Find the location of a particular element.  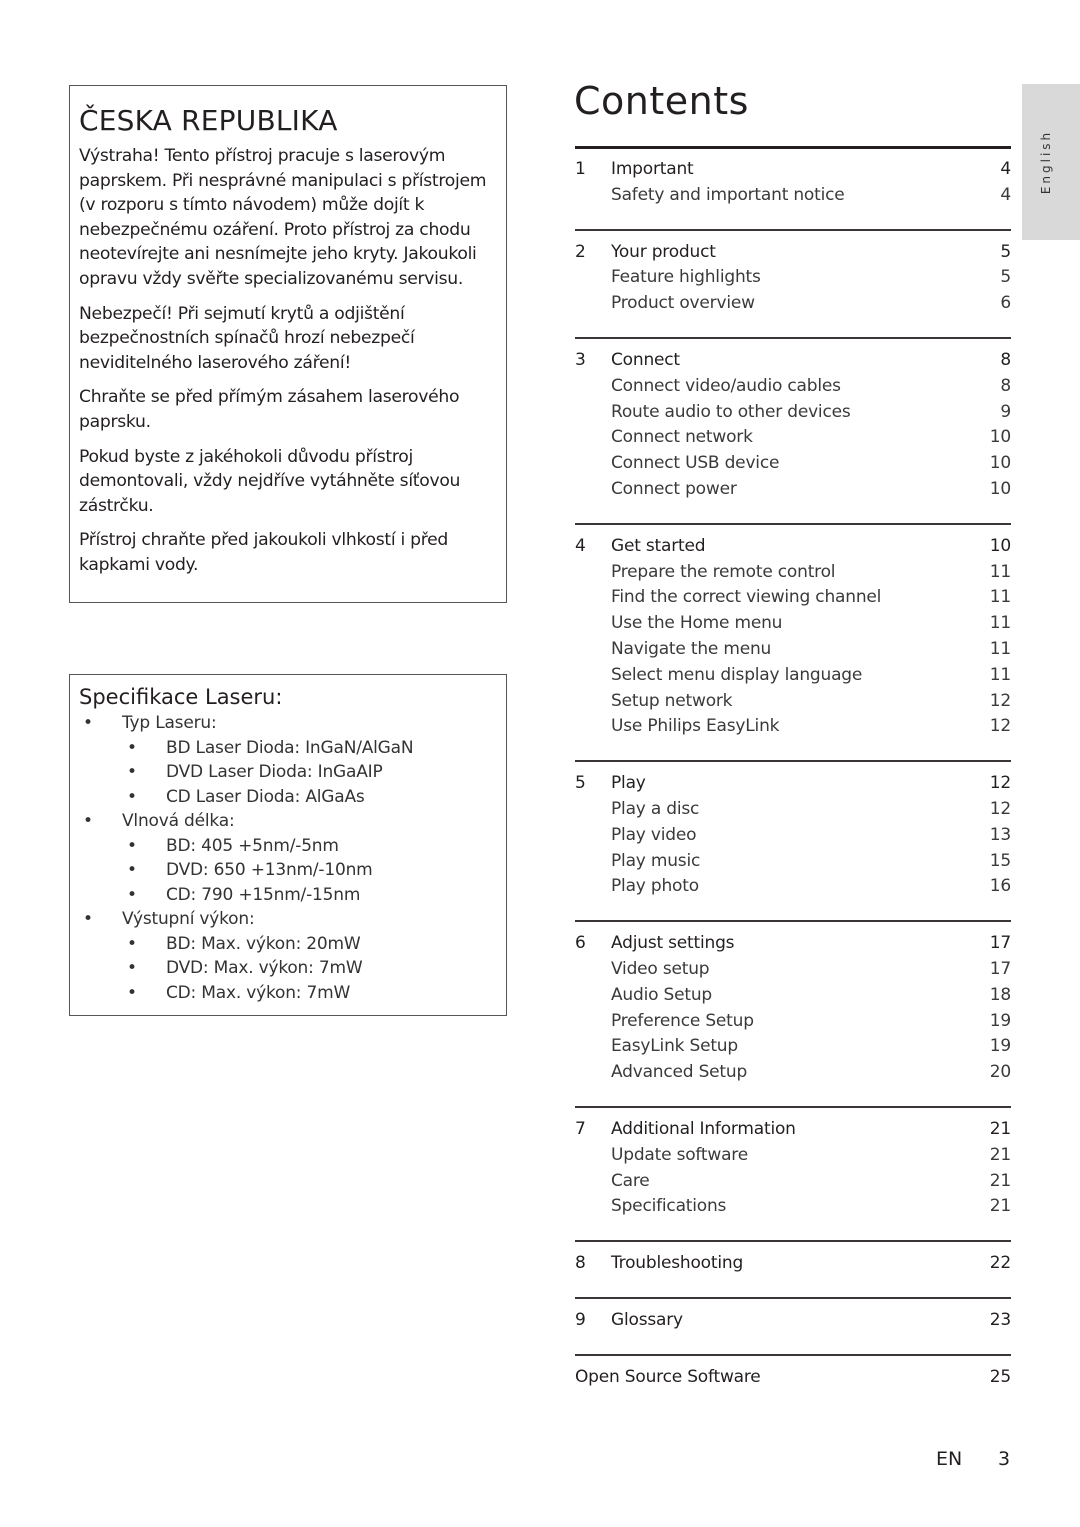

toc-subentry-title: Connect power is located at coordinates (674, 488).